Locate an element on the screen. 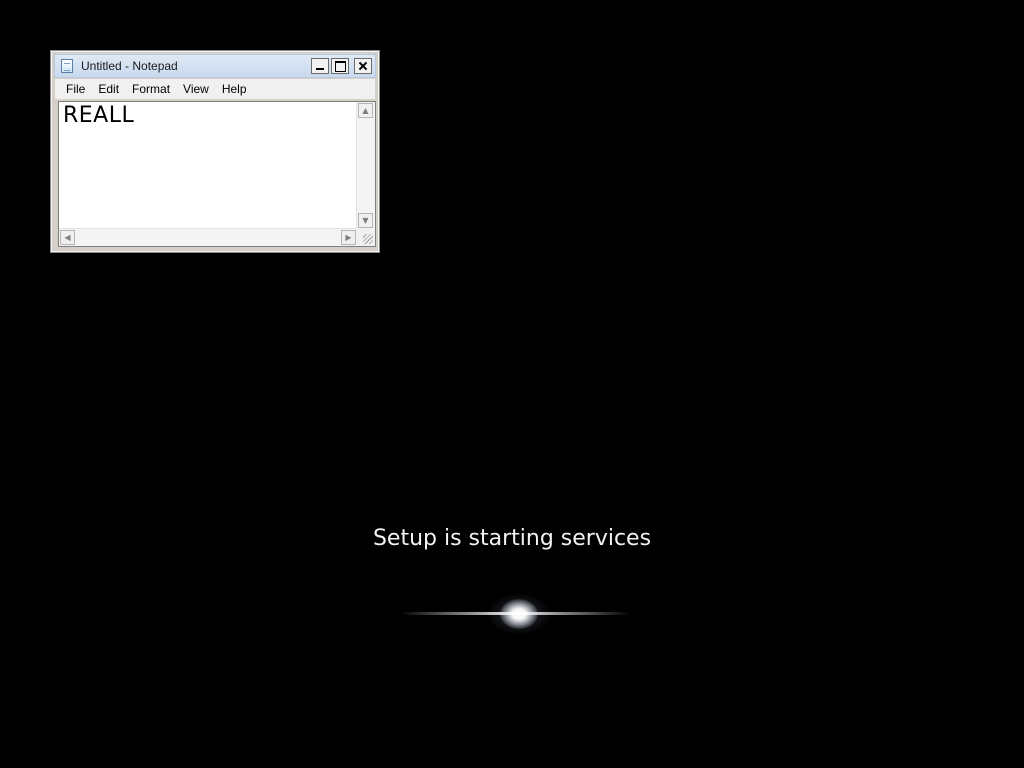 The height and width of the screenshot is (768, 1024). size-grip-icon is located at coordinates (366, 237).